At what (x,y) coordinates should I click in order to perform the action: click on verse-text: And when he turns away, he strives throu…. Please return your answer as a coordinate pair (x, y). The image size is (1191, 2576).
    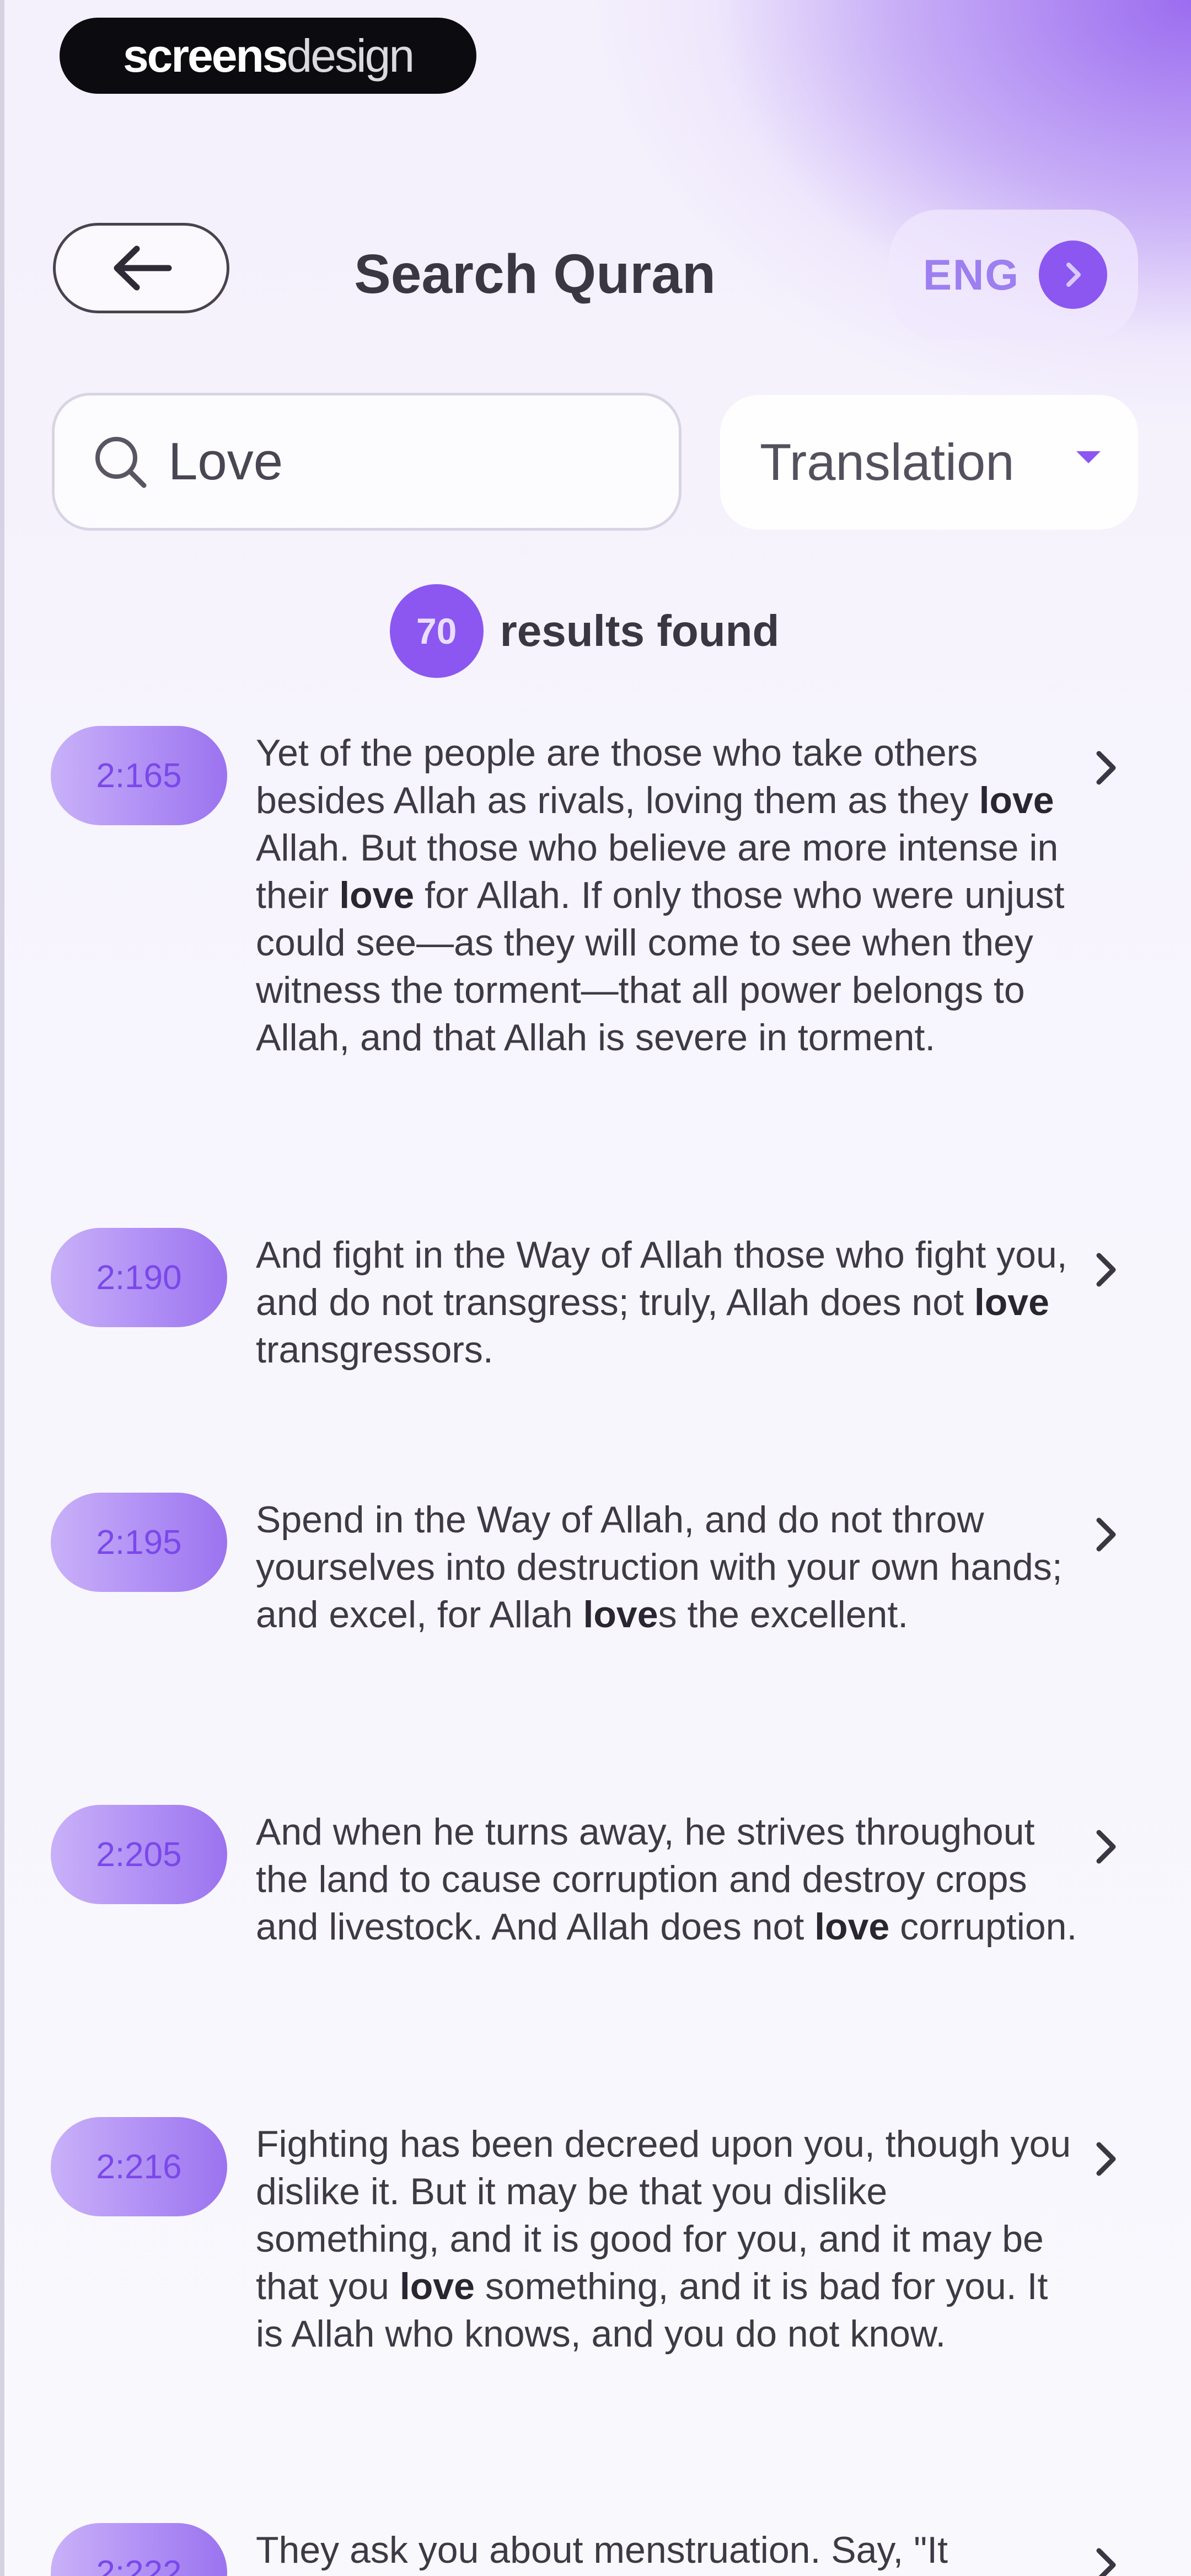
    Looking at the image, I should click on (666, 1879).